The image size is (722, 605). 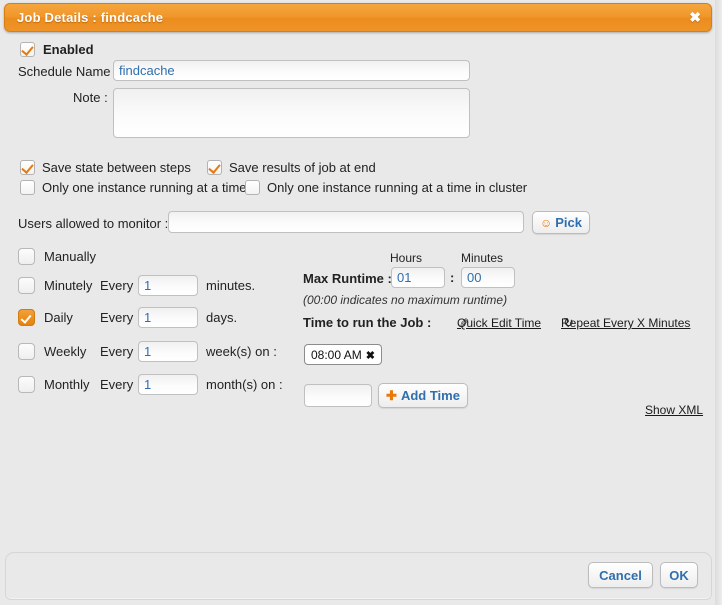 I want to click on schedule-radio-daily, so click(x=26, y=317).